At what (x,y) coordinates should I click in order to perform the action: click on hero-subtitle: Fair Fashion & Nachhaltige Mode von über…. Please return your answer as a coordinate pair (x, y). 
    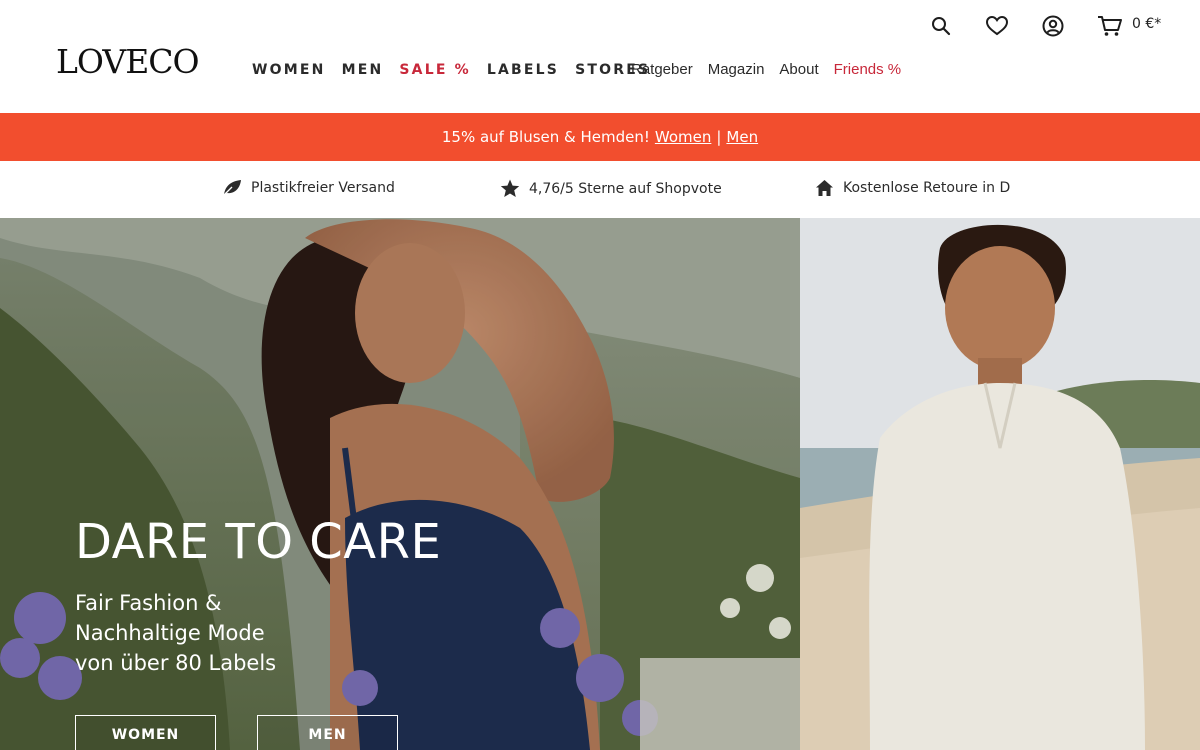
    Looking at the image, I should click on (175, 633).